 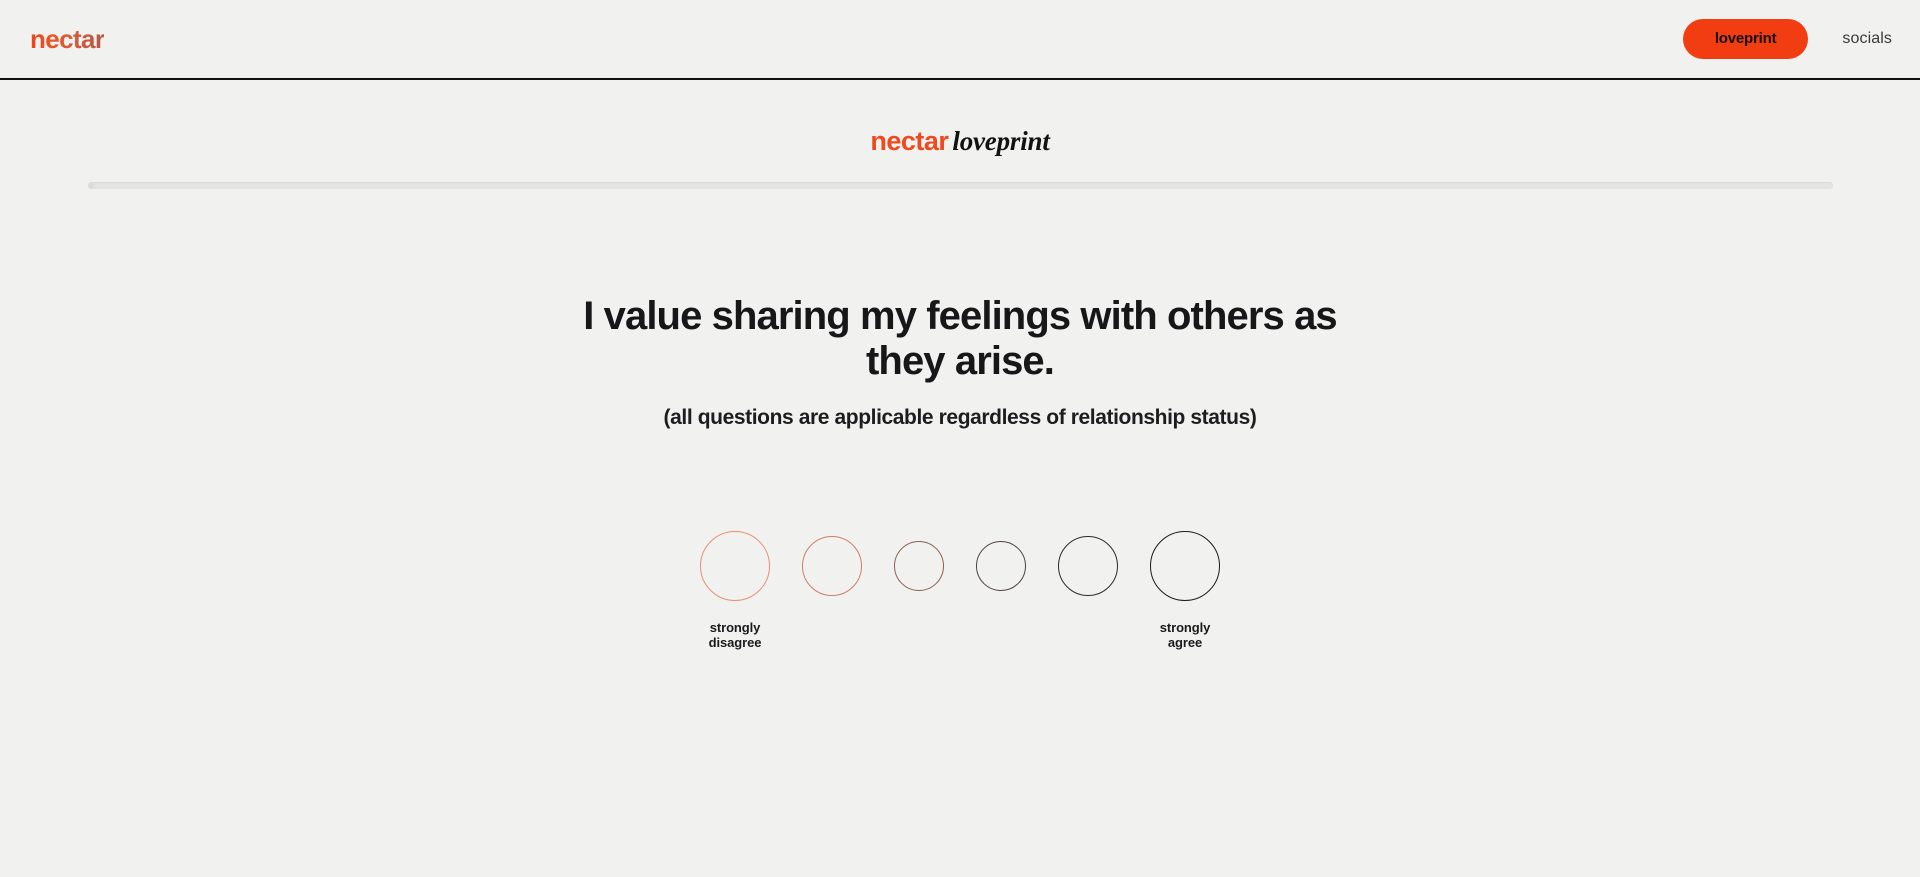 I want to click on likert-options-row: strongly disagree strongly agree, so click(x=960, y=583).